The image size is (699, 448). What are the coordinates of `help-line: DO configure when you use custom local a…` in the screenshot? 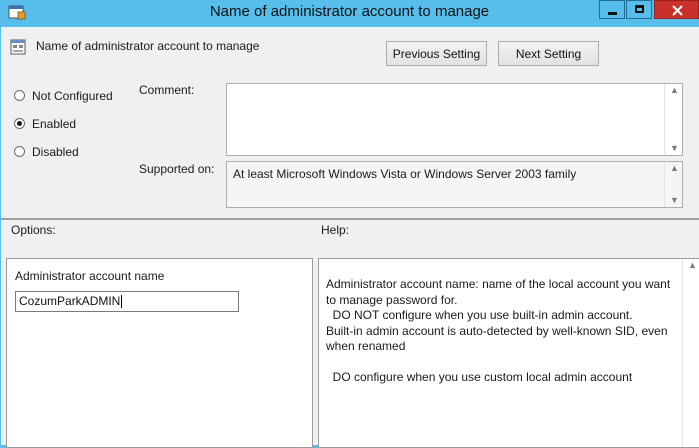 It's located at (479, 377).